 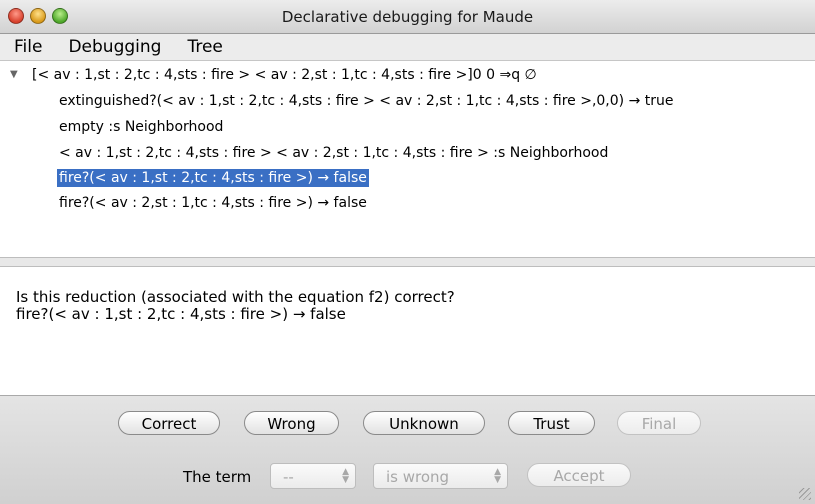 I want to click on question-expression: fire?(< av : 1,st : 2,tc : 4,sts, so click(x=181, y=314).